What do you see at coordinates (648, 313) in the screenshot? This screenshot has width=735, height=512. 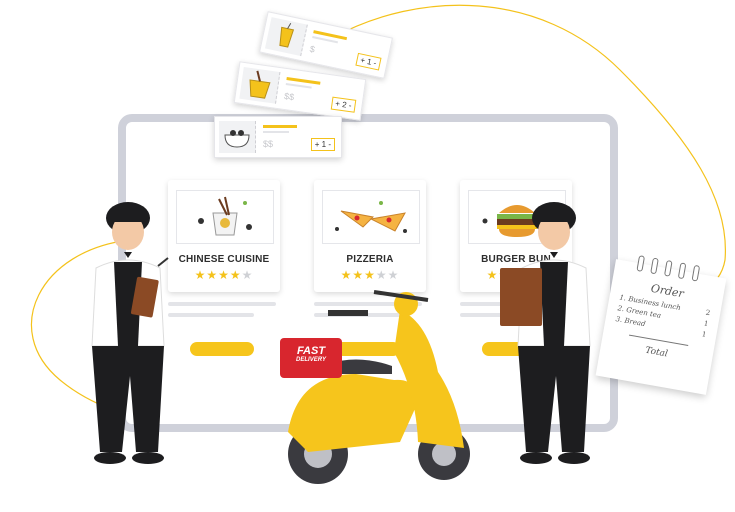 I see `order-items: 1. Business lunch 2. Green tea 3. Bread` at bounding box center [648, 313].